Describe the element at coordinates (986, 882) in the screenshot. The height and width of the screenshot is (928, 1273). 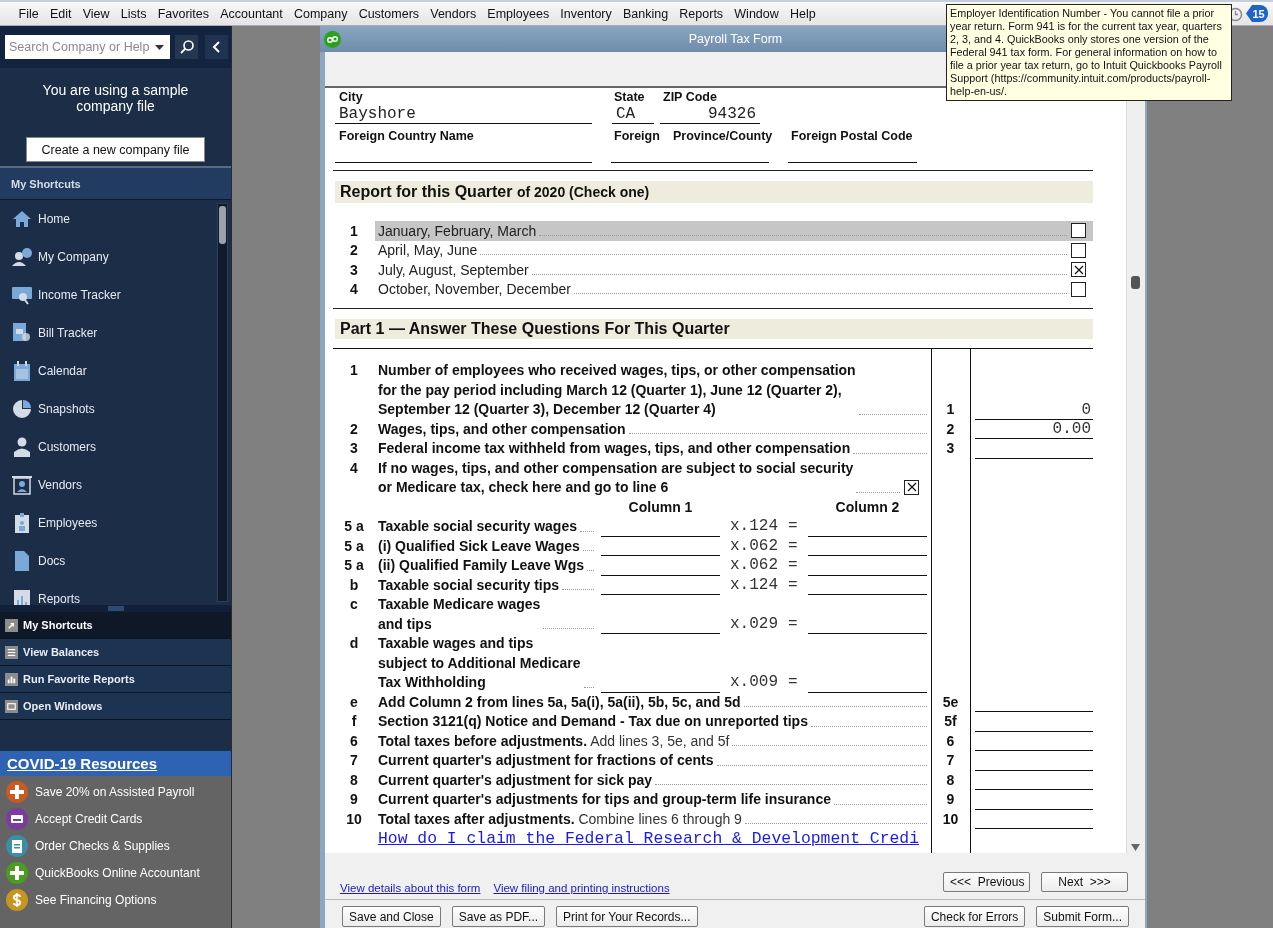
I see `nav-button: <<< Previous` at that location.